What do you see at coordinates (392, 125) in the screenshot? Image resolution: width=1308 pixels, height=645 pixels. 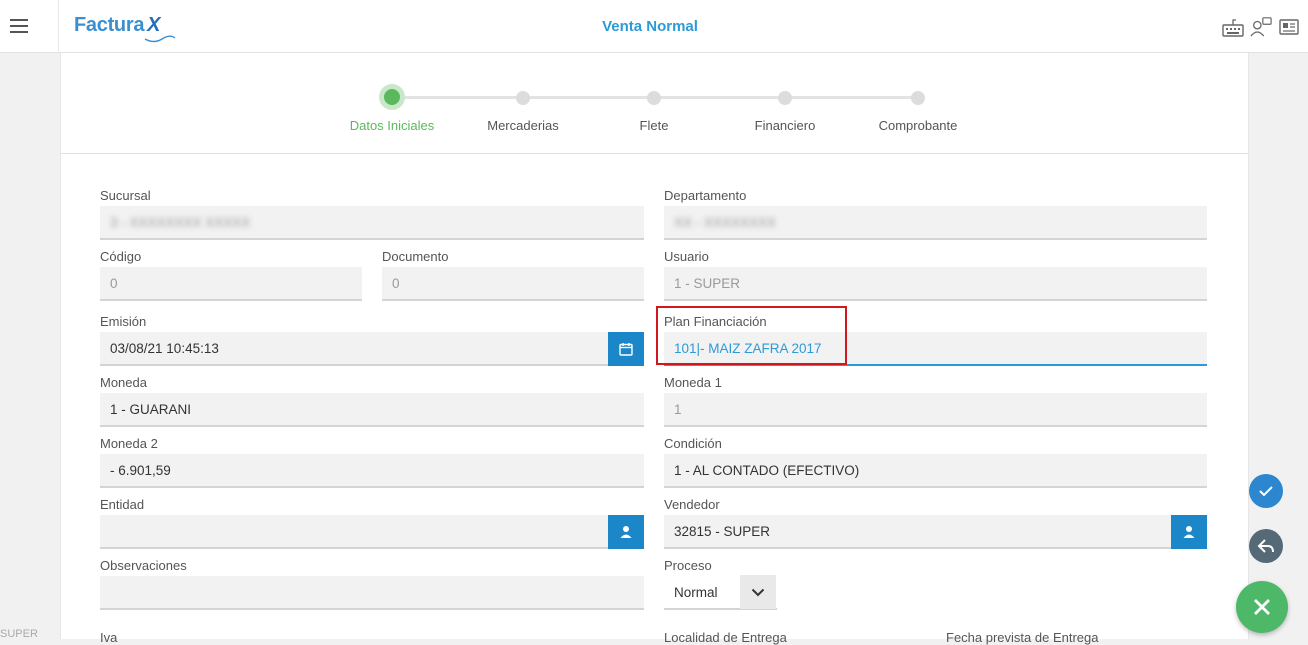 I see `step-label: Datos Iniciales` at bounding box center [392, 125].